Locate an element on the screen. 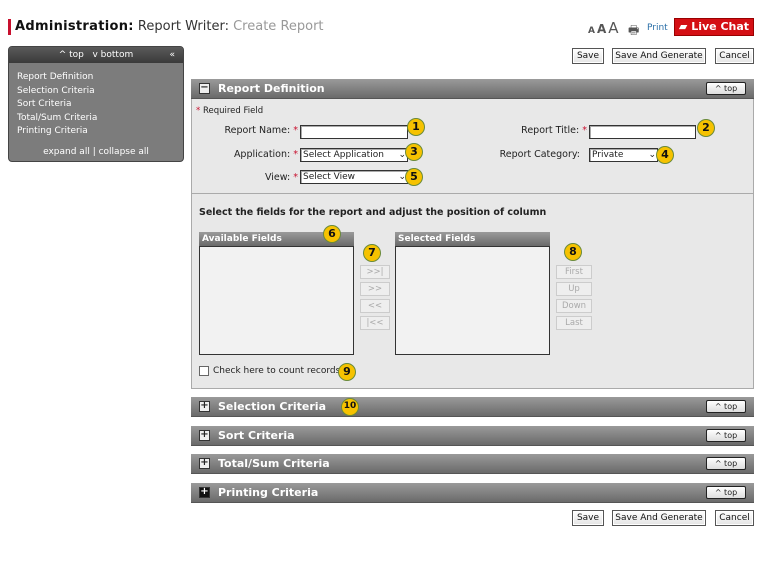 The width and height of the screenshot is (760, 561). count-records-label: Check here to count records is located at coordinates (277, 371).